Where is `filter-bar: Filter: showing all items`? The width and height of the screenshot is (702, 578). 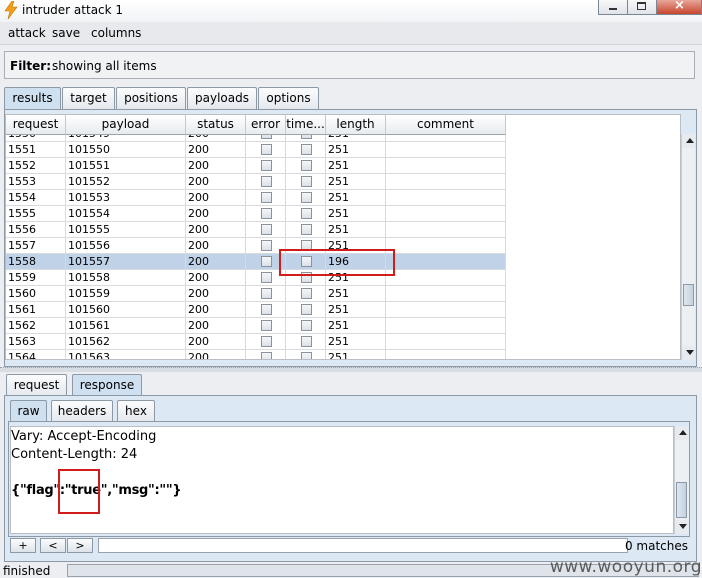
filter-bar: Filter: showing all items is located at coordinates (349, 65).